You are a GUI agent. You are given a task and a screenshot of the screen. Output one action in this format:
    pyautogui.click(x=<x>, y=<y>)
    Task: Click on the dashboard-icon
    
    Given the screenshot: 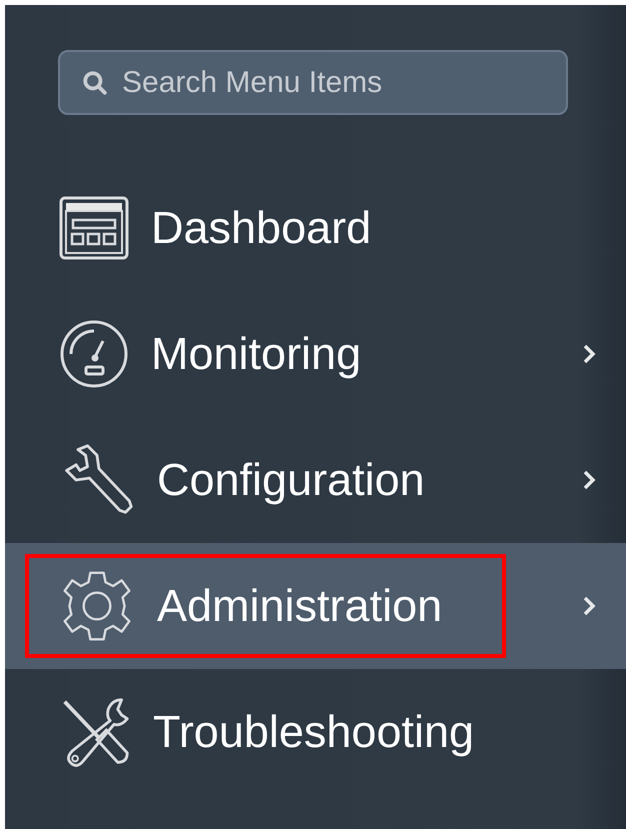 What is the action you would take?
    pyautogui.click(x=94, y=228)
    